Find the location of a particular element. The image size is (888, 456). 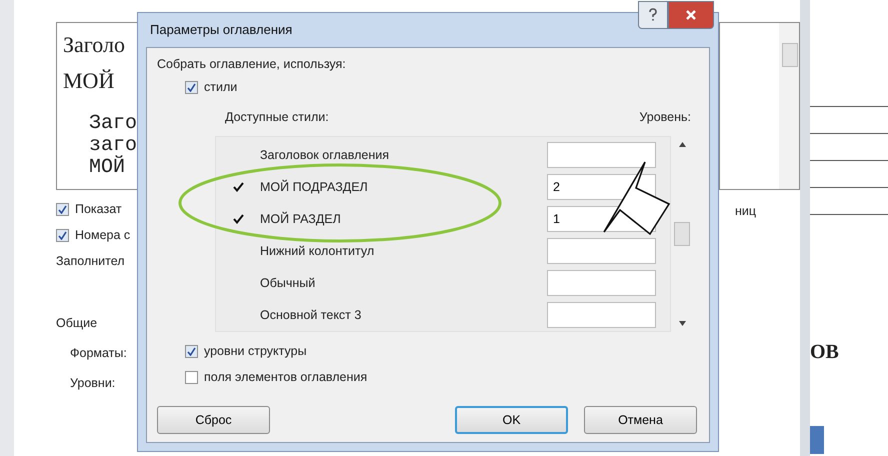

style-name: Заголовок оглавления is located at coordinates (403, 155).